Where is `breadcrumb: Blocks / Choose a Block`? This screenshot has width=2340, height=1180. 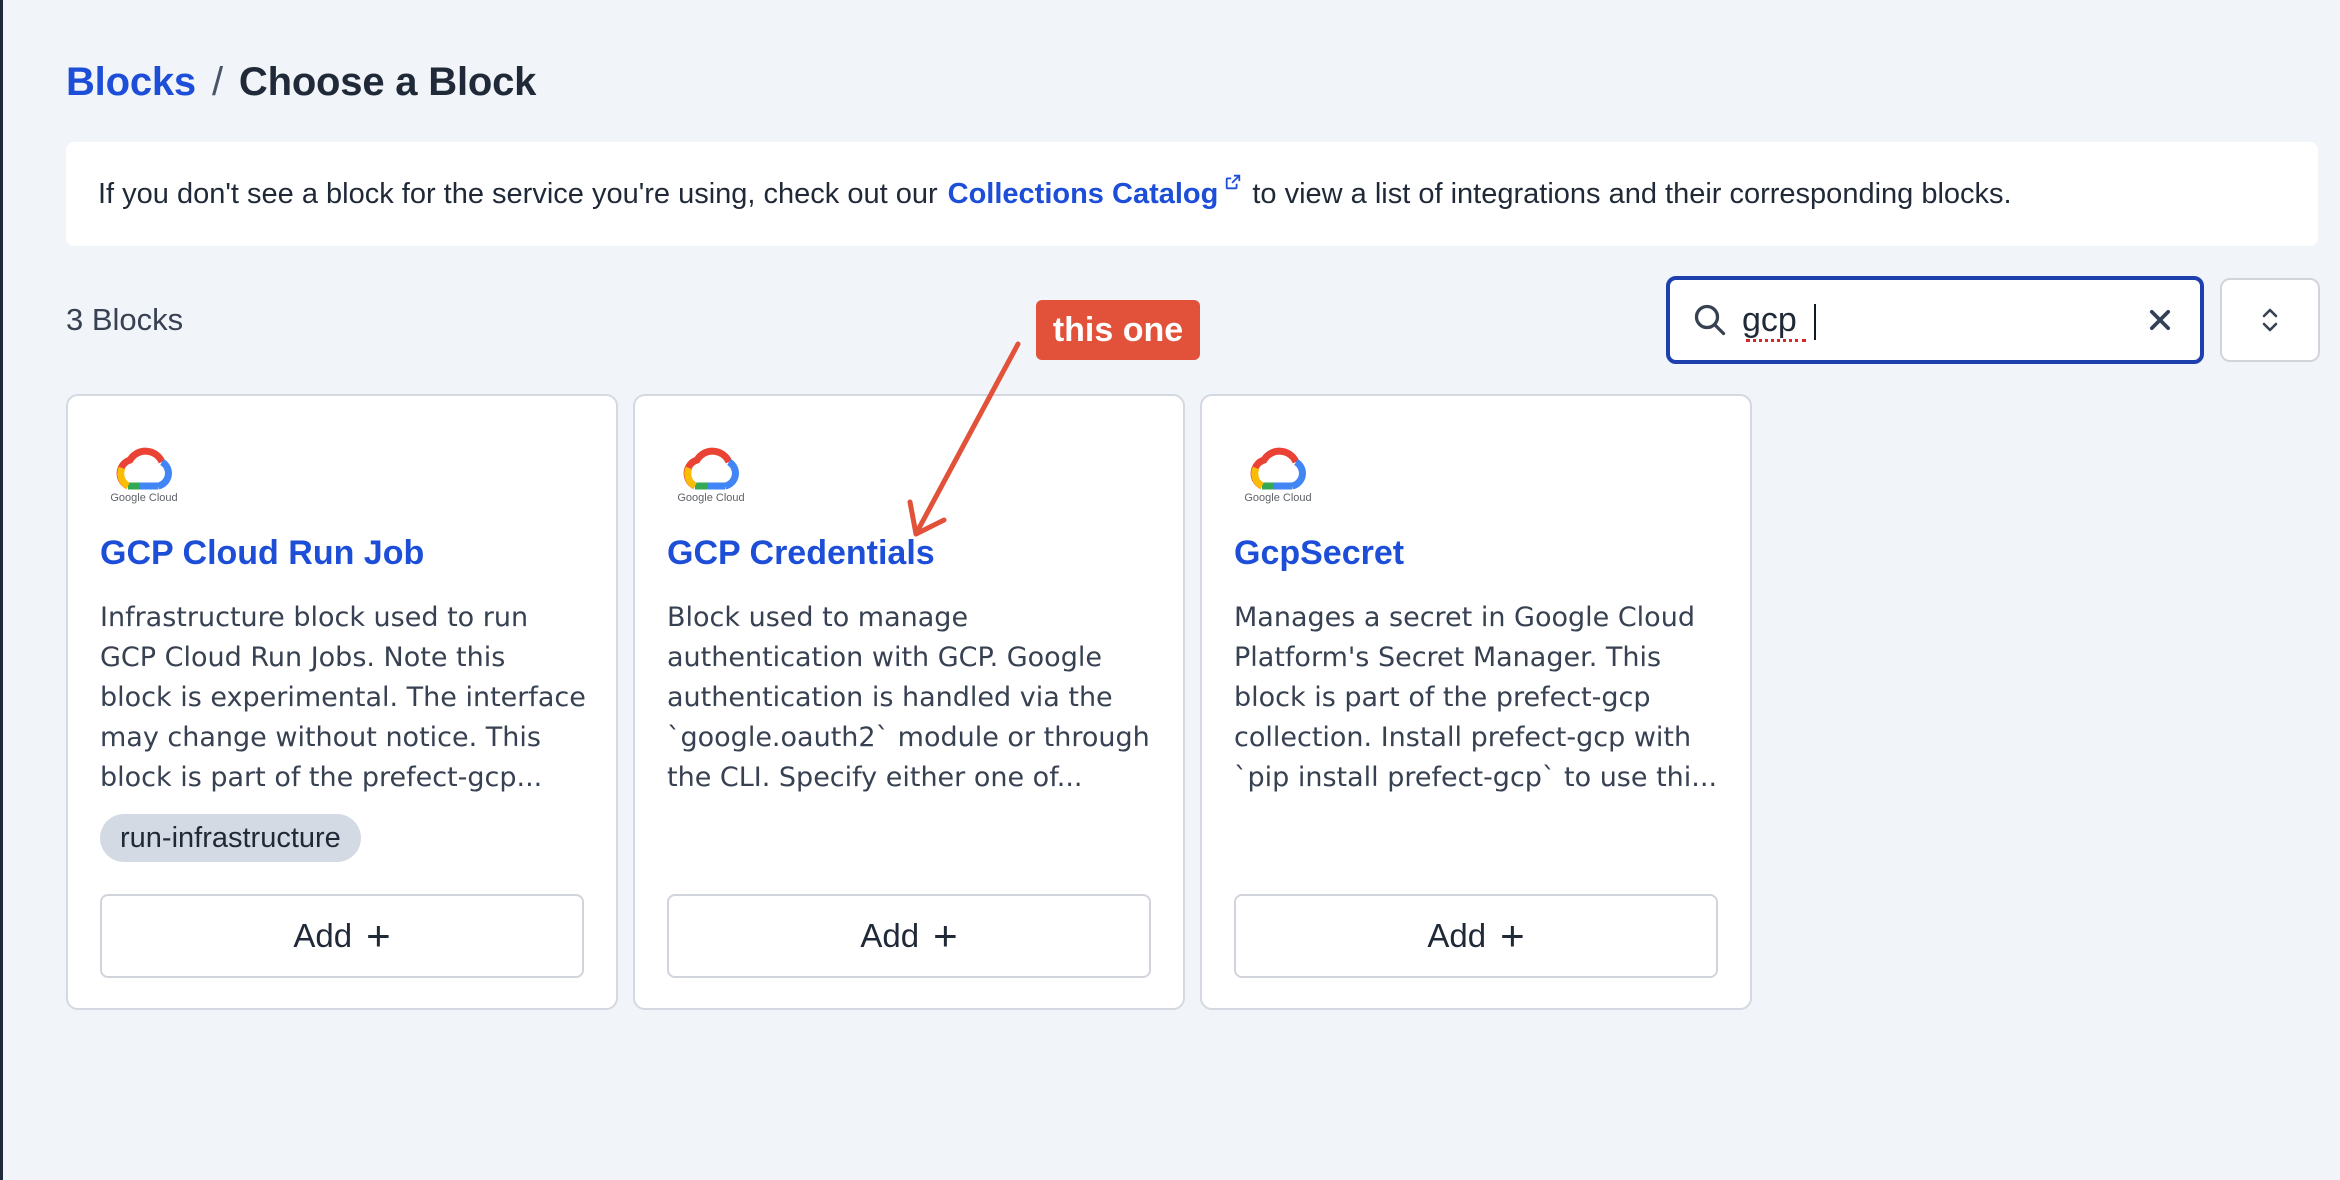
breadcrumb: Blocks / Choose a Block is located at coordinates (301, 82).